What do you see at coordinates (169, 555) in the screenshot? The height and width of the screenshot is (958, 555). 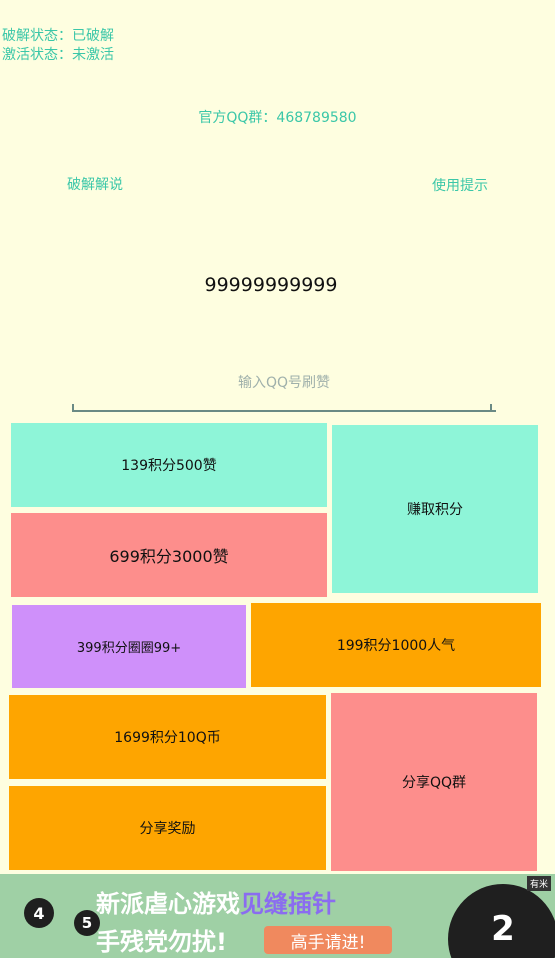 I see `tile-699-points-3000-likes: 699积分3000赞` at bounding box center [169, 555].